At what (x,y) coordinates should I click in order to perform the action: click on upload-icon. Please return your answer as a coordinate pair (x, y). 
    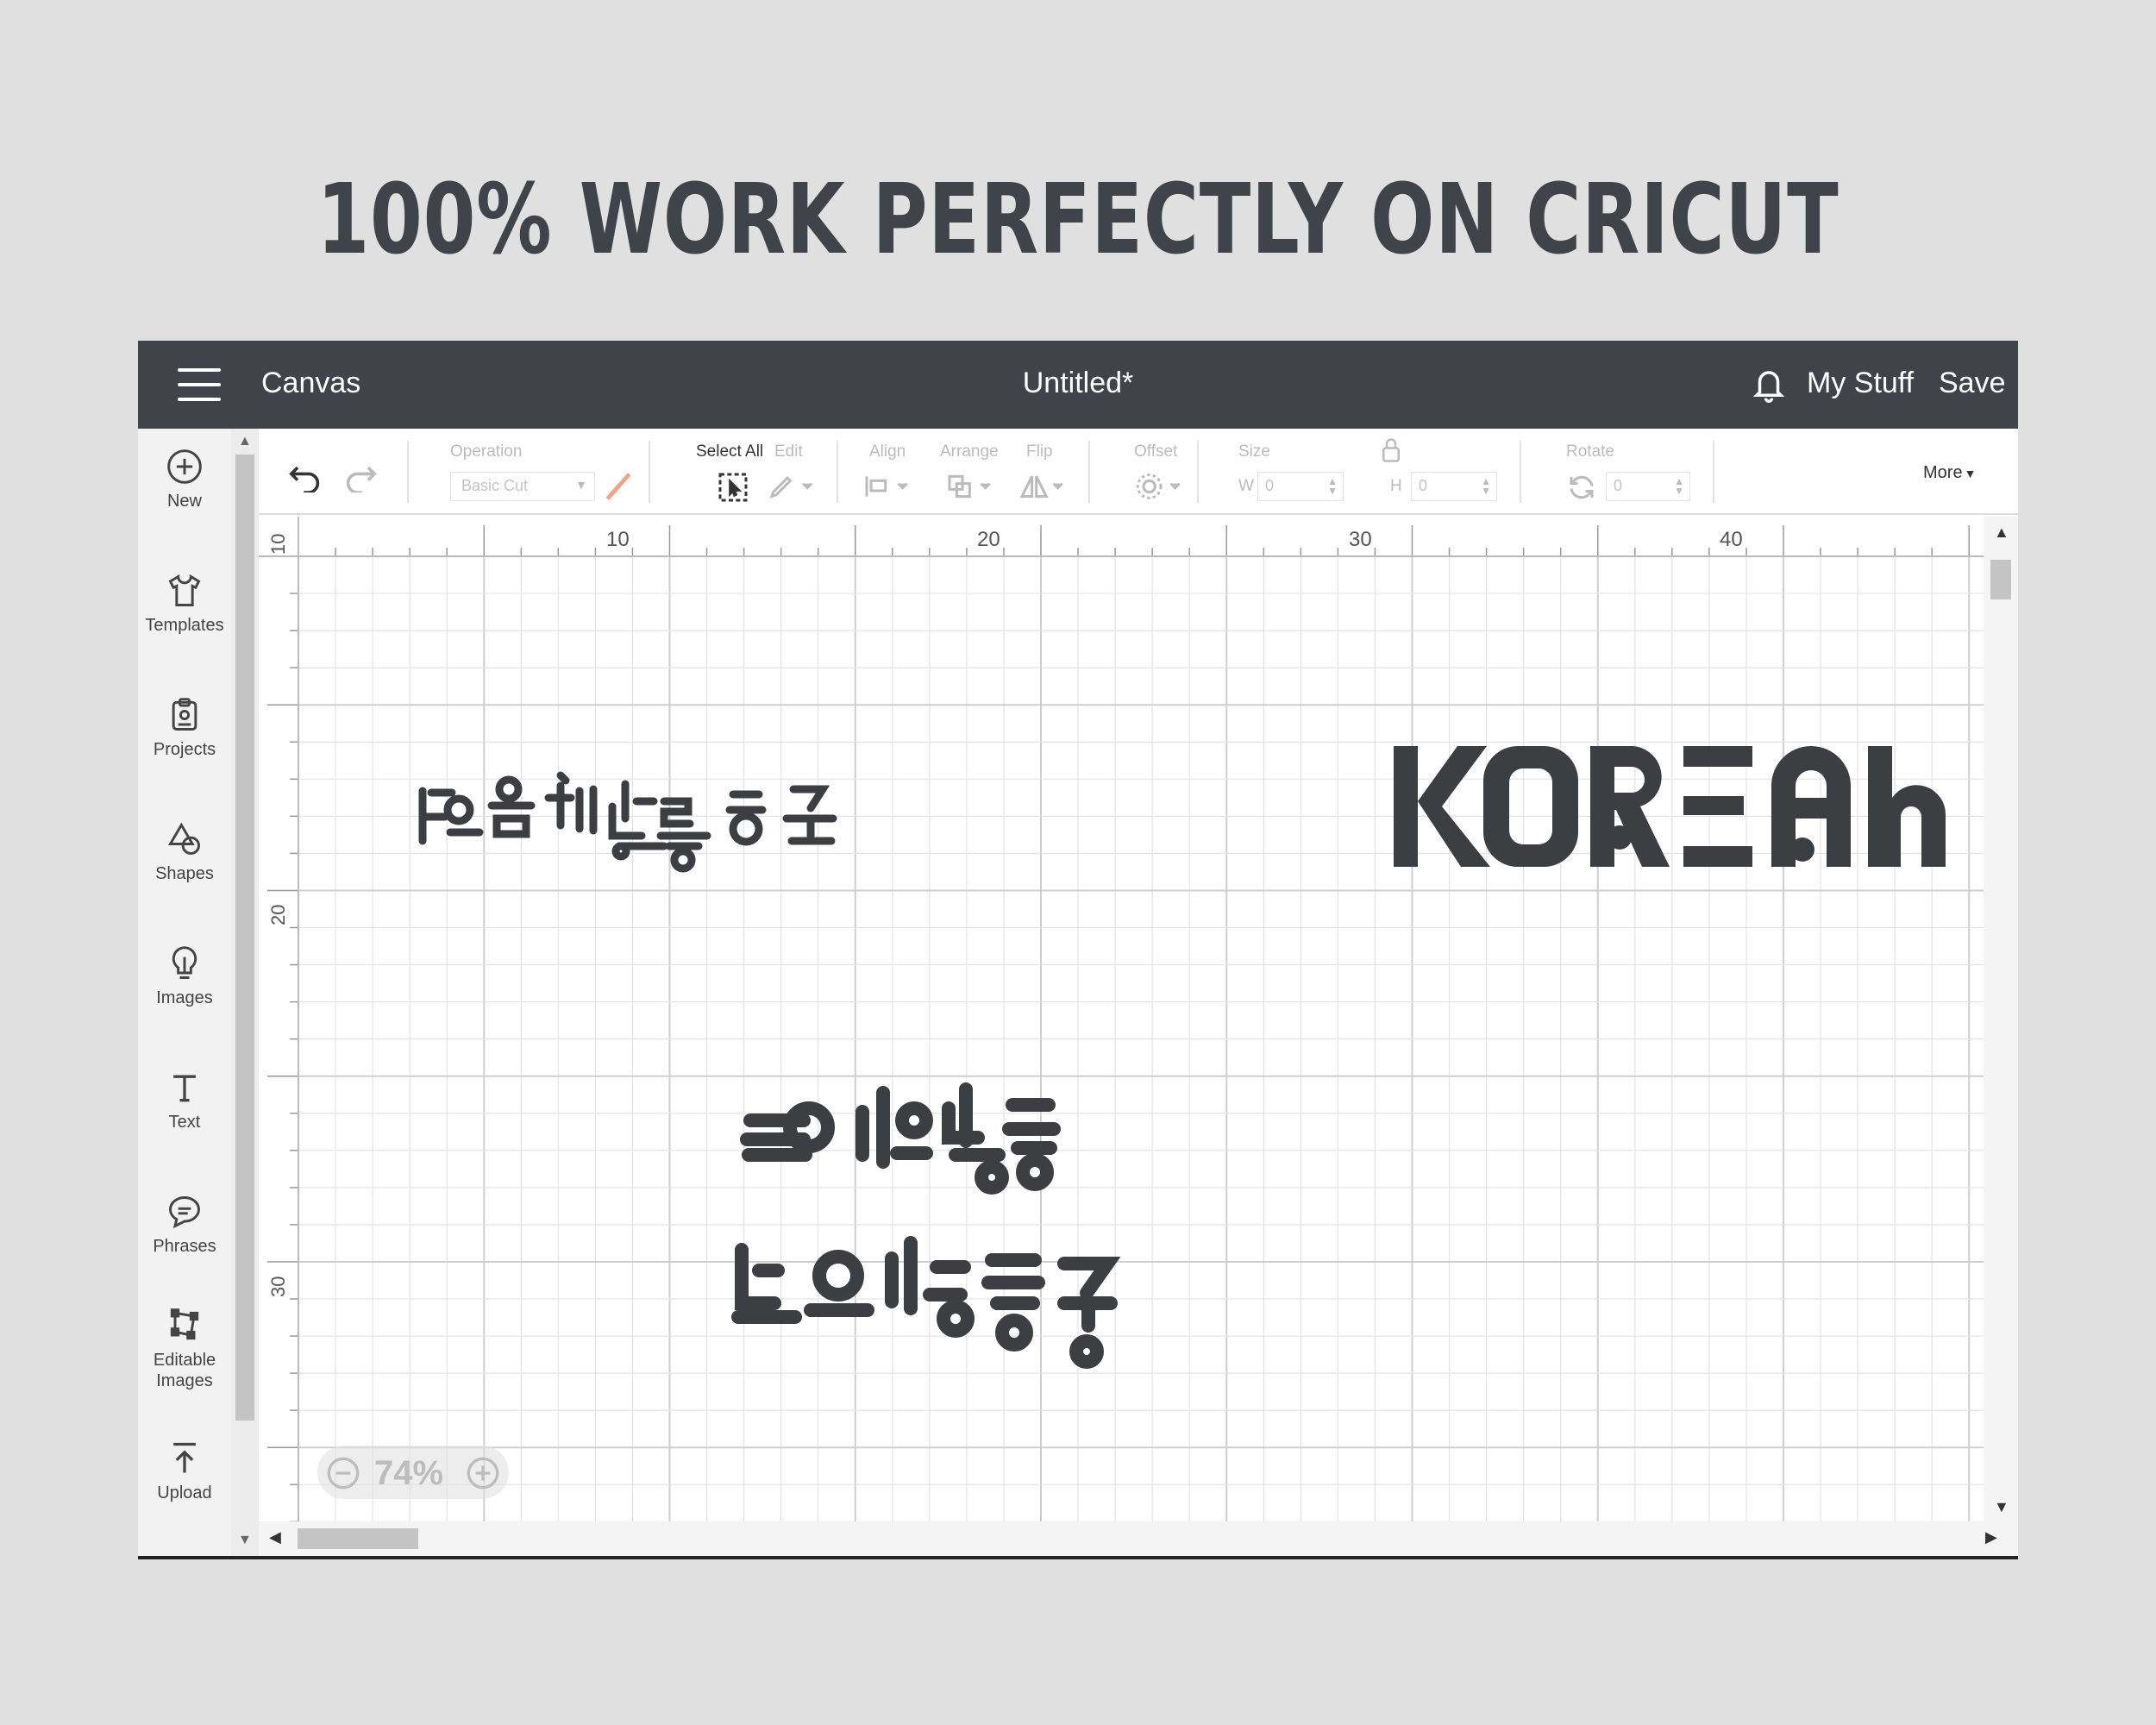
    Looking at the image, I should click on (184, 1458).